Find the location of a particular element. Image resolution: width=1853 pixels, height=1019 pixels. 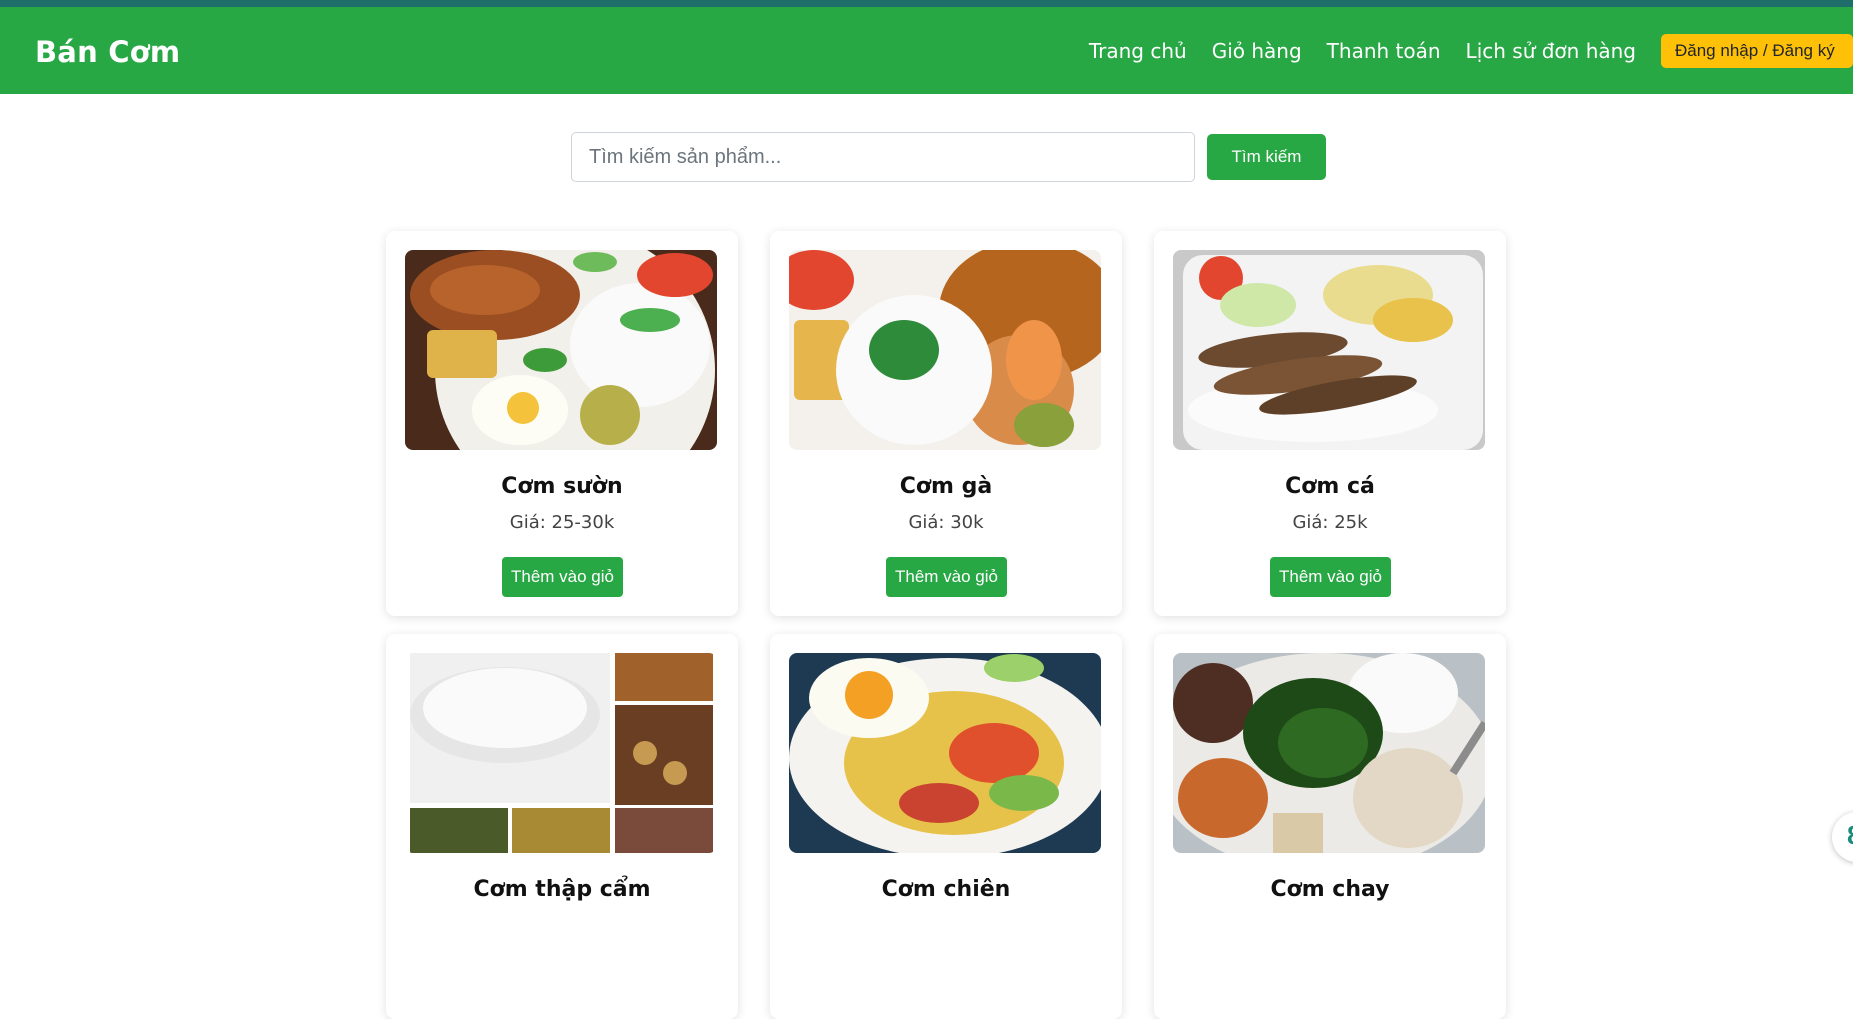

product-card: Cơm chay is located at coordinates (1330, 826).